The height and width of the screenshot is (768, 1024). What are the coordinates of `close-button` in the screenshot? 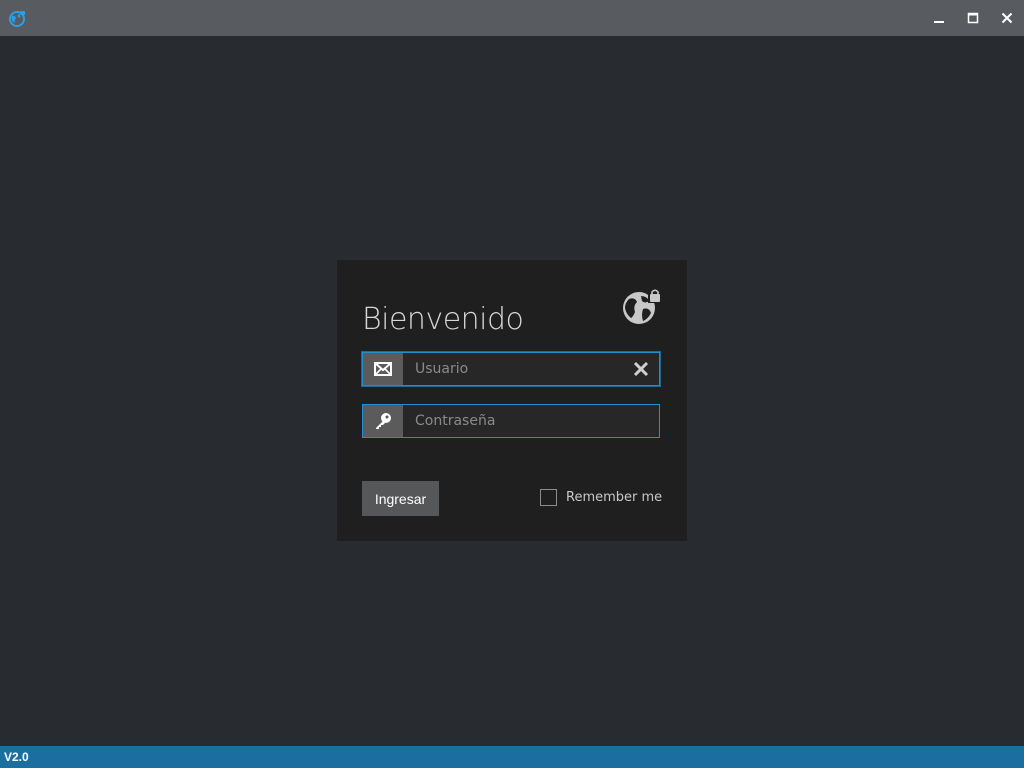 It's located at (1007, 18).